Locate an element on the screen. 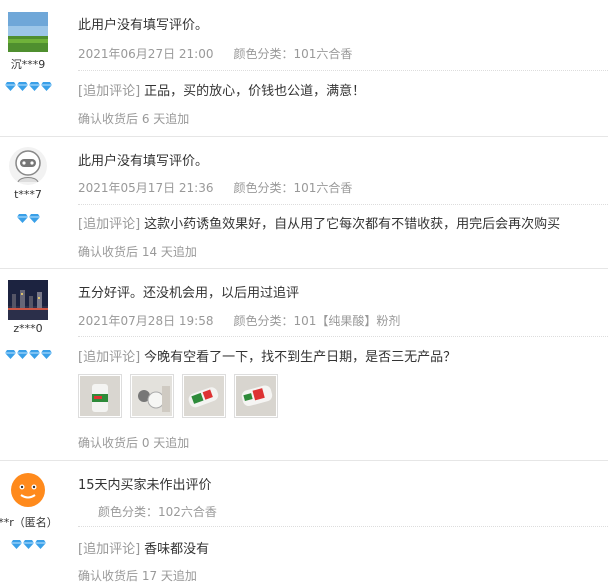 This screenshot has width=608, height=584. review-meta: 2021年06月27日 21:00 颜色分类：101六合香 is located at coordinates (215, 53).